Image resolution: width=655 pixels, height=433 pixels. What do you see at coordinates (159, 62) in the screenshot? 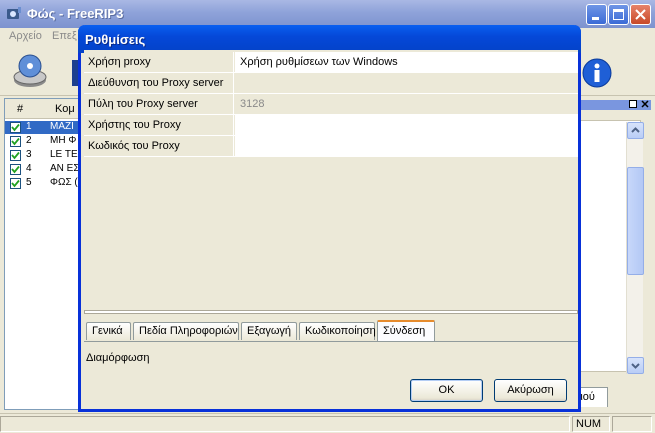
I see `property-label: Χρήση proxy` at bounding box center [159, 62].